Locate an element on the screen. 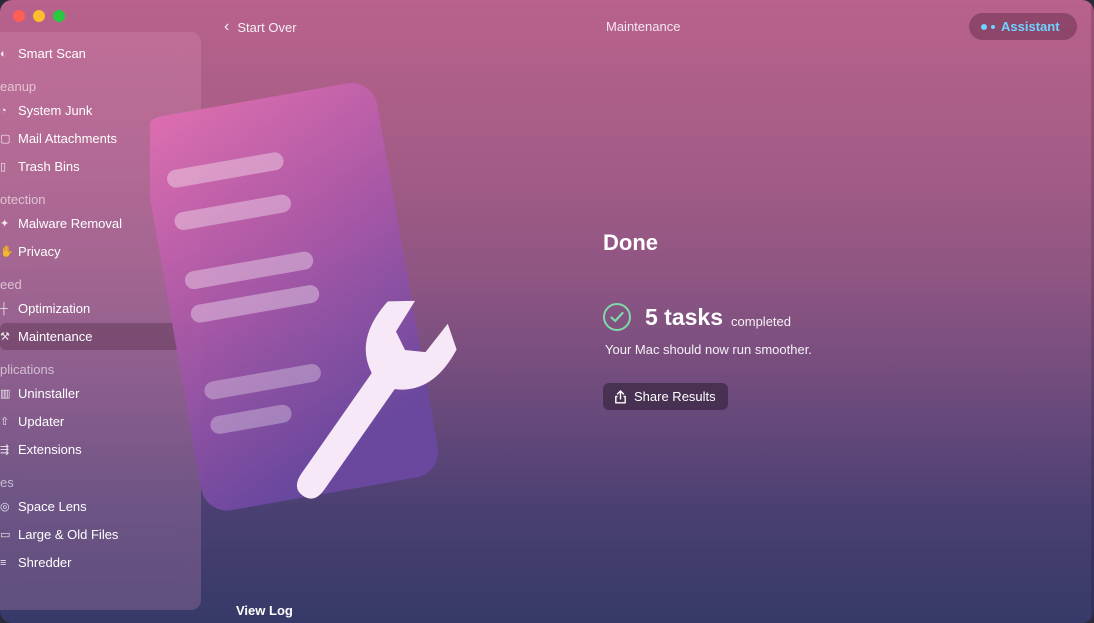 This screenshot has width=1094, height=623. window-controls is located at coordinates (39, 16).